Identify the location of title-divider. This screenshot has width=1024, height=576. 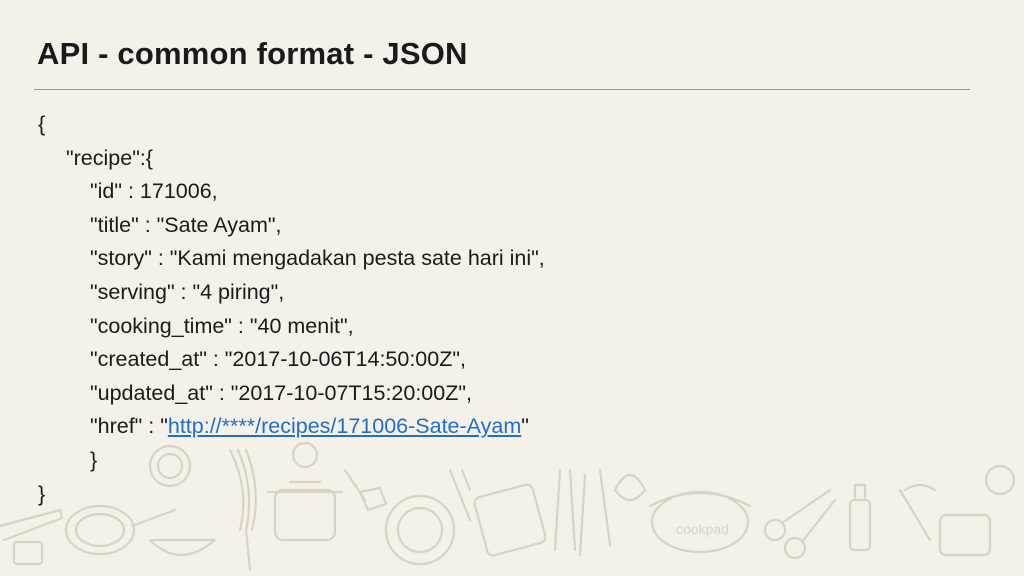
(502, 89).